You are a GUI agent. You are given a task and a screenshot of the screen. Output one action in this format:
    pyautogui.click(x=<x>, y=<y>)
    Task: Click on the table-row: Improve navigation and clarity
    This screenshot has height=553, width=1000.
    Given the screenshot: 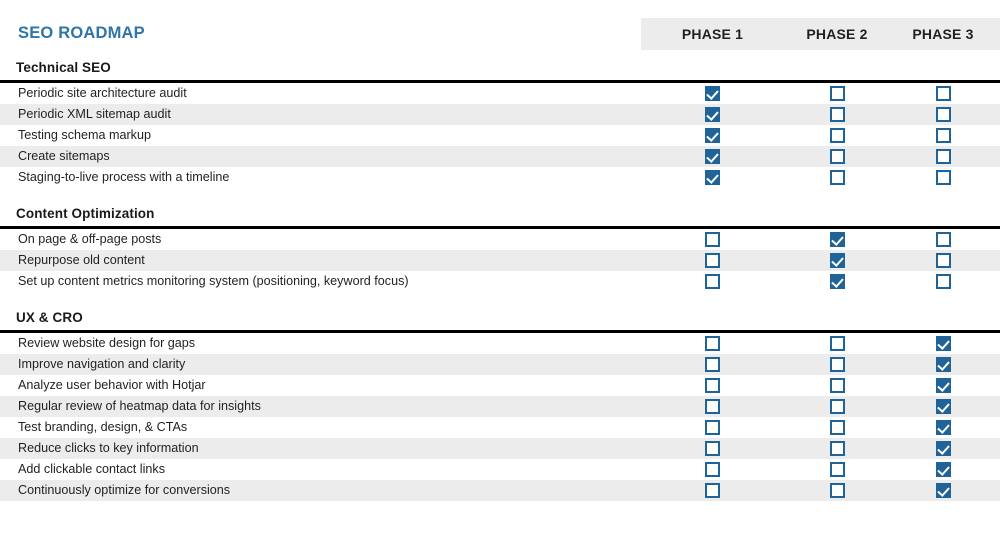 What is the action you would take?
    pyautogui.click(x=500, y=364)
    